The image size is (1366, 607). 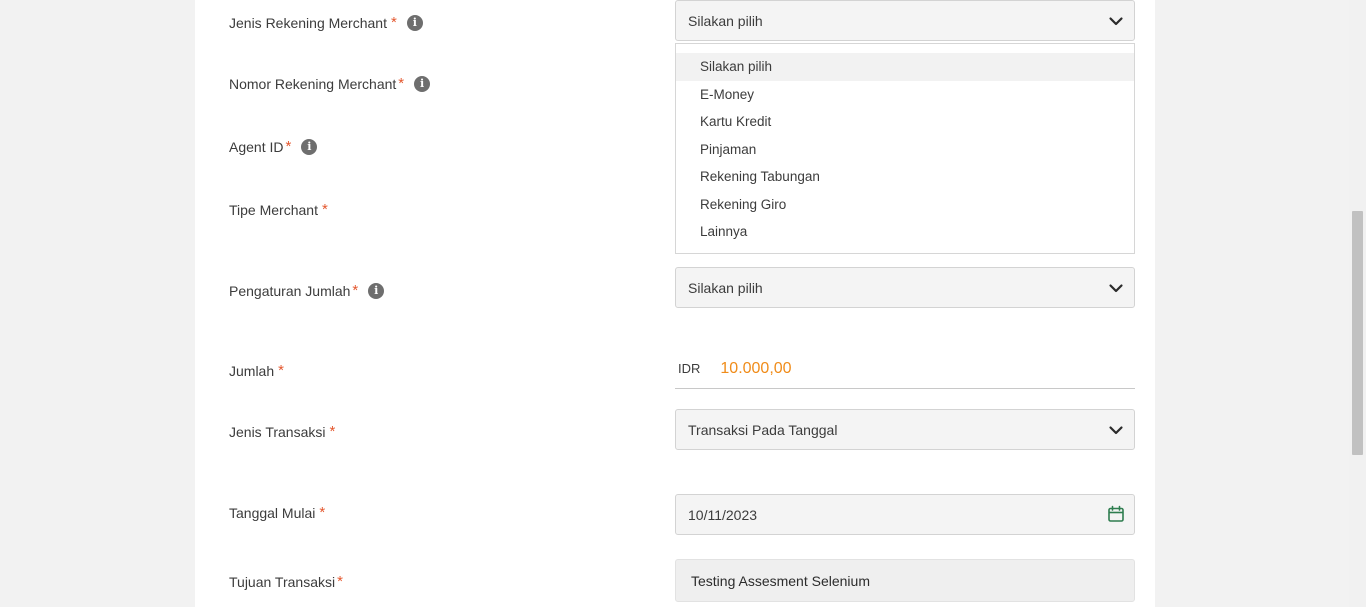 I want to click on label-pengaturan-jumlah: Pengaturan Jumlah * i, so click(x=307, y=290).